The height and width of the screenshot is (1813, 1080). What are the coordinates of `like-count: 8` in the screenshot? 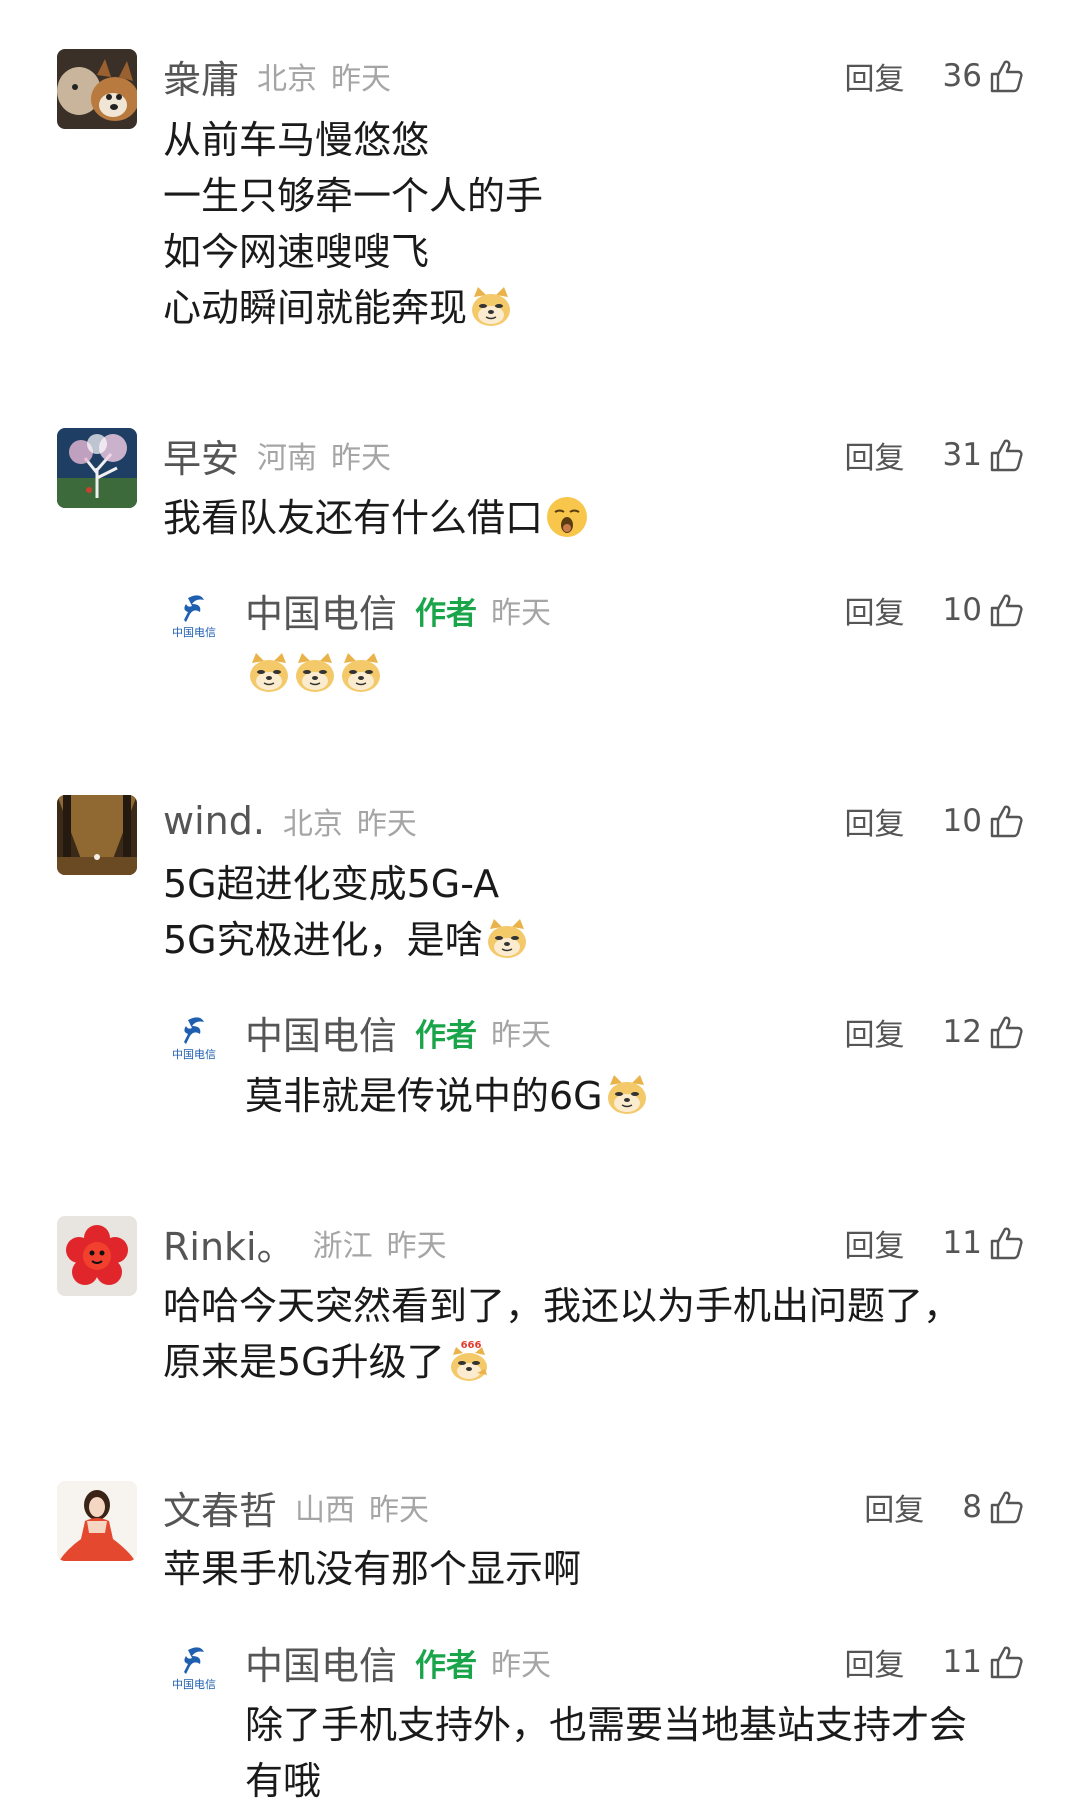 It's located at (972, 1507).